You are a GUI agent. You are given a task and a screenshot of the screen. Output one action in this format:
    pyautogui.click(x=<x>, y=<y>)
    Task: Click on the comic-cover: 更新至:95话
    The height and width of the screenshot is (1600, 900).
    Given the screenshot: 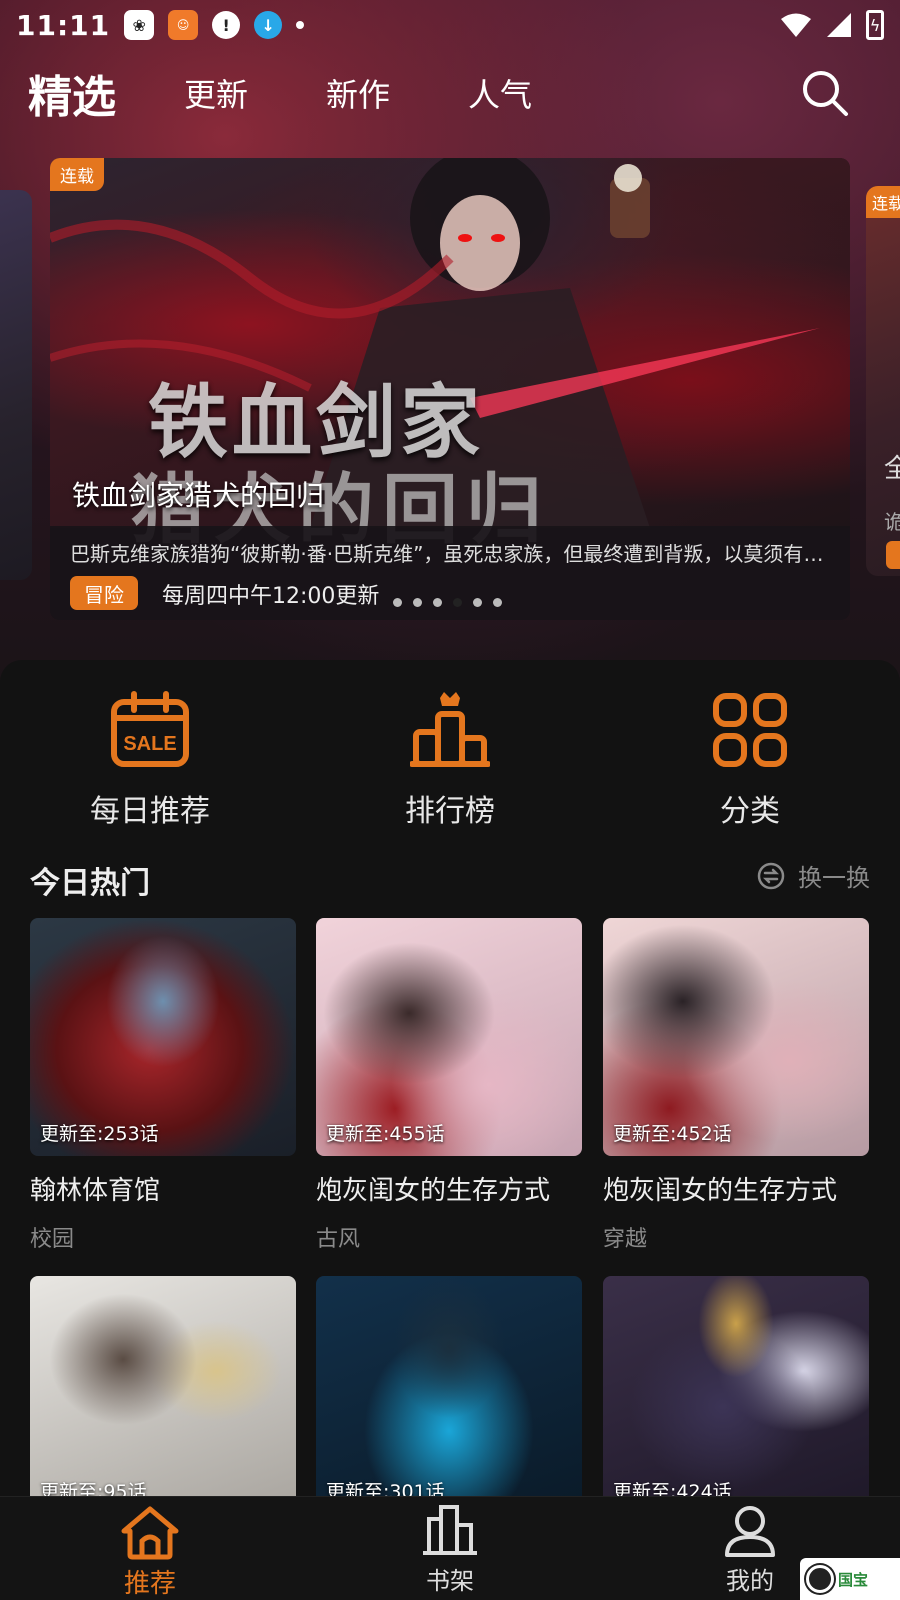 What is the action you would take?
    pyautogui.click(x=163, y=1395)
    